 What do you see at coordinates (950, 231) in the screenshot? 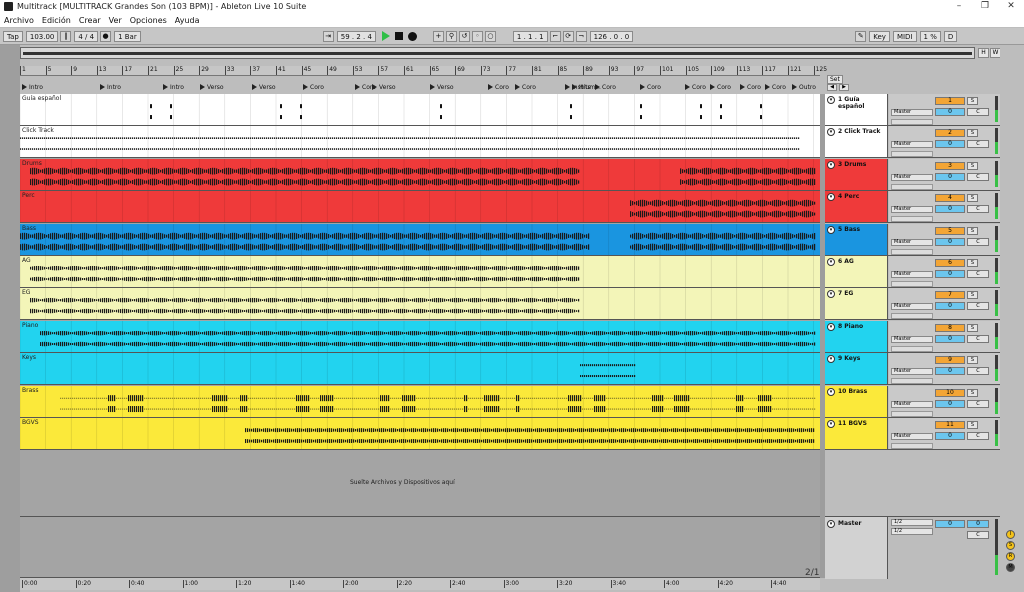
I see `track-activator-button: 5` at bounding box center [950, 231].